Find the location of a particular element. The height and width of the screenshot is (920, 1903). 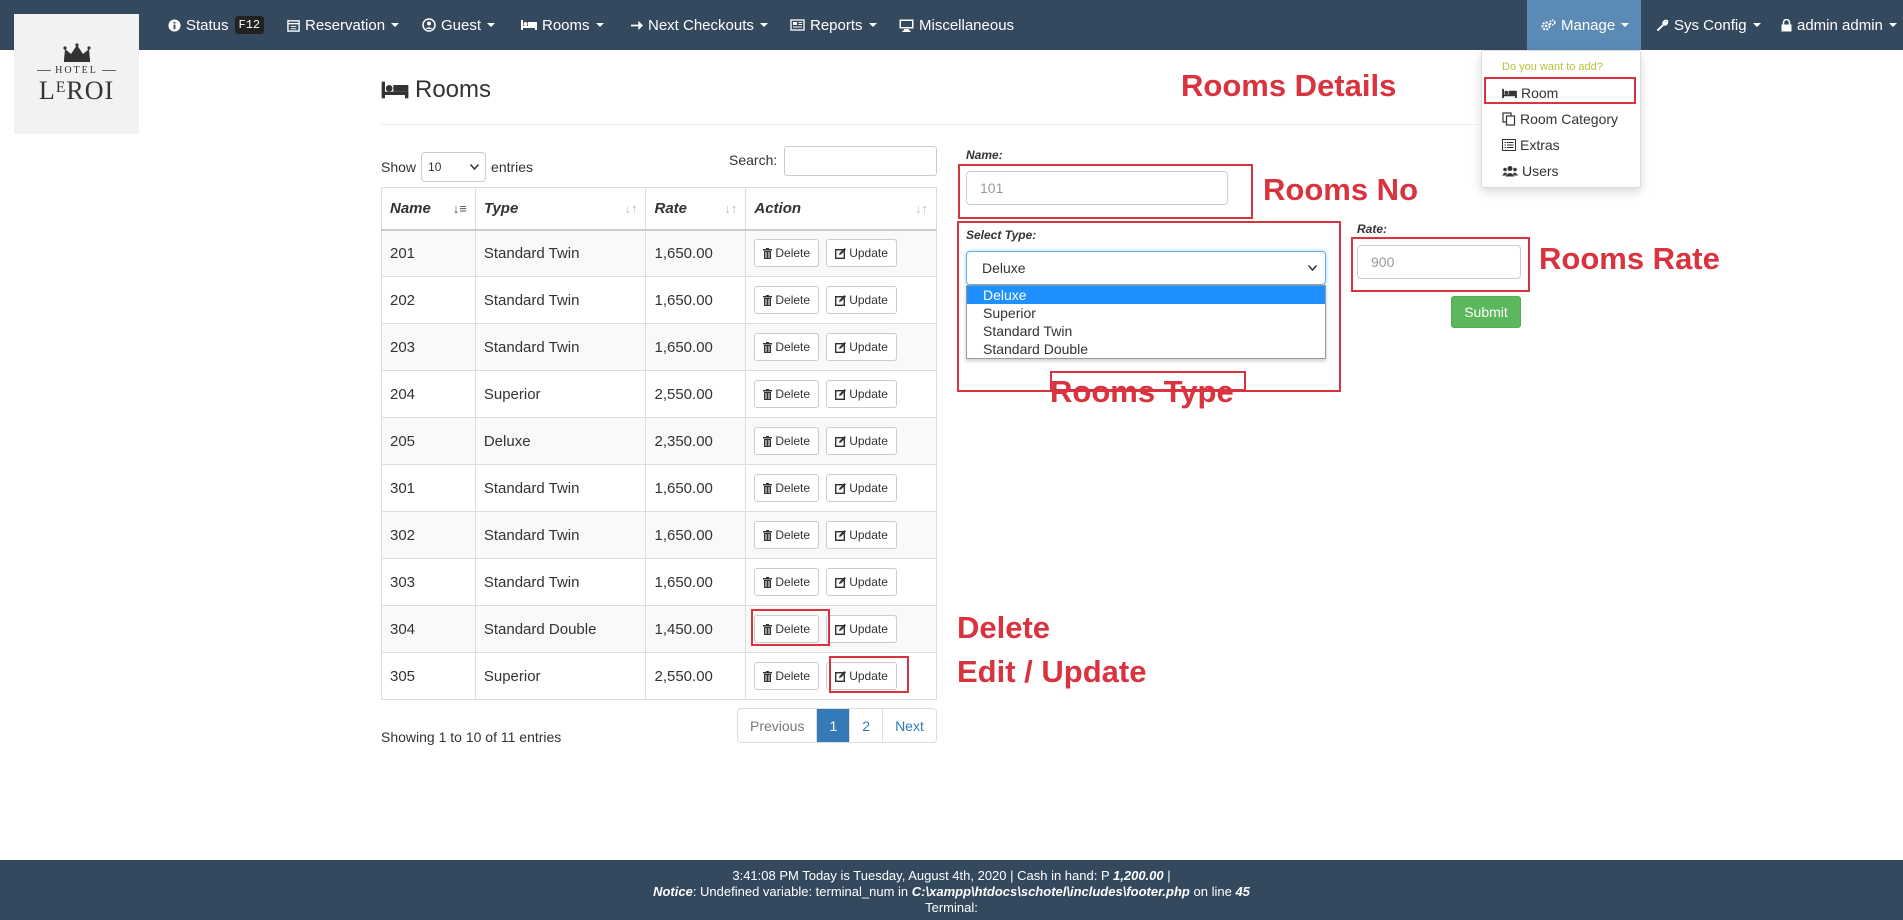

table-header-row: Name ↓≡ Type ↓↑ Rate ↓↑ Action ↓↑ is located at coordinates (659, 209).